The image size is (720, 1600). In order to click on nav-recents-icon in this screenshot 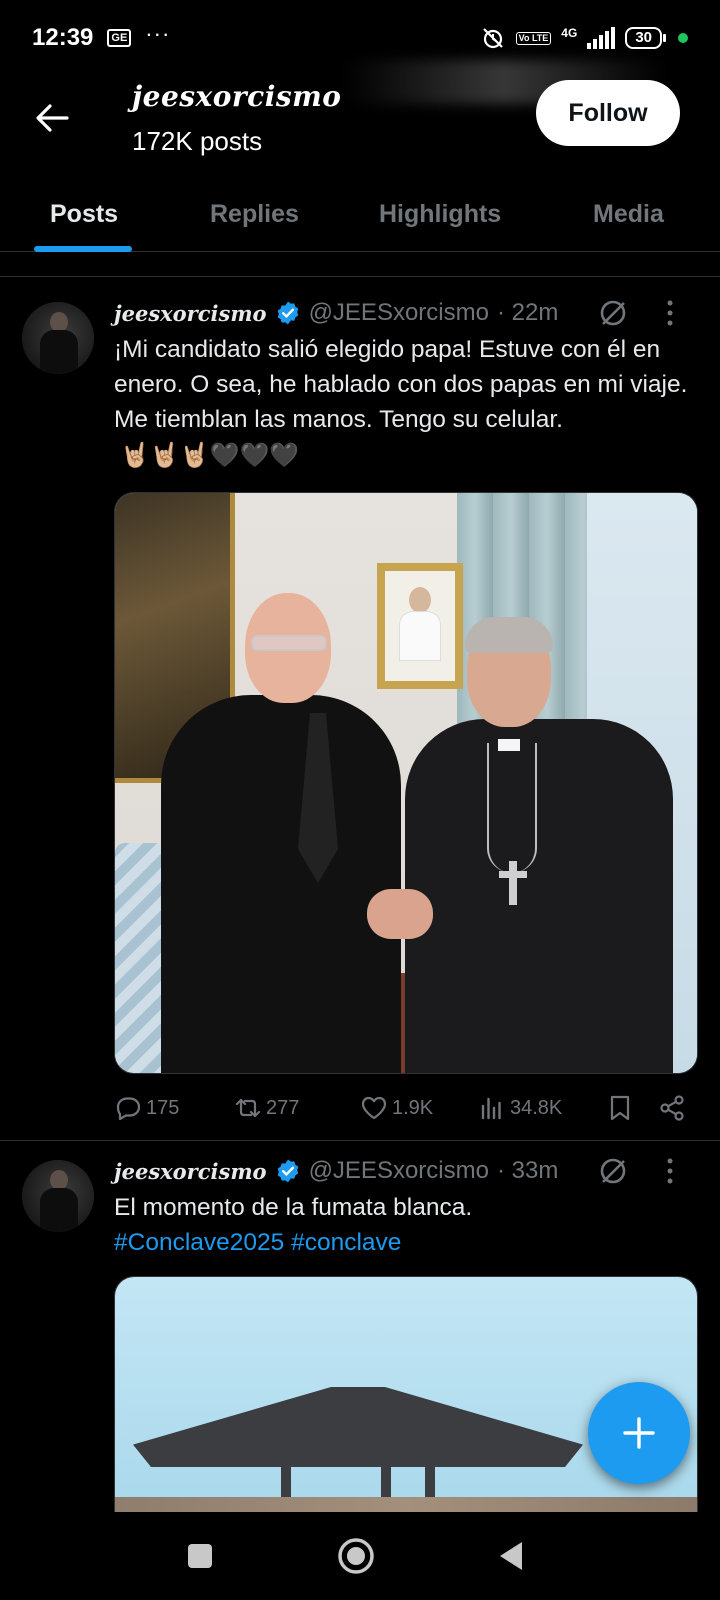, I will do `click(200, 1556)`.